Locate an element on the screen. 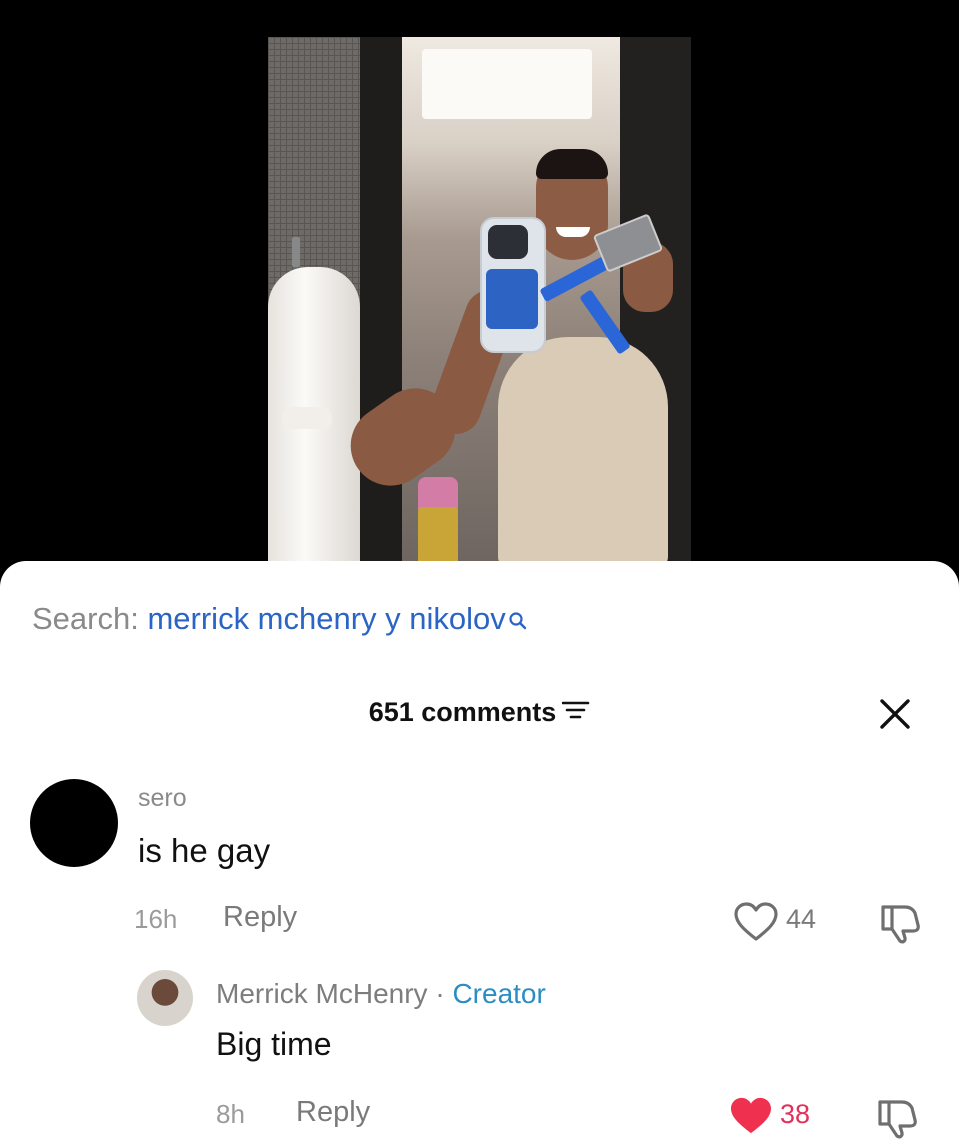  search-icon is located at coordinates (518, 621).